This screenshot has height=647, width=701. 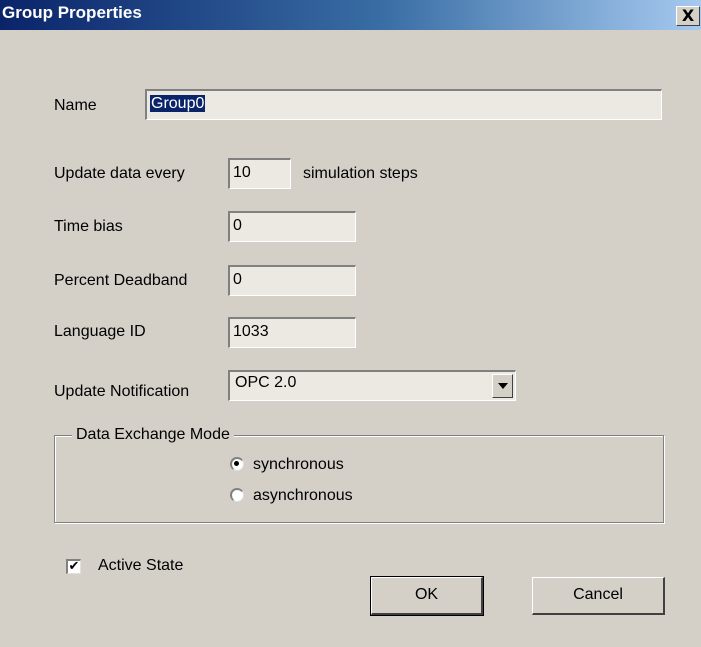 I want to click on dropdown-button, so click(x=502, y=386).